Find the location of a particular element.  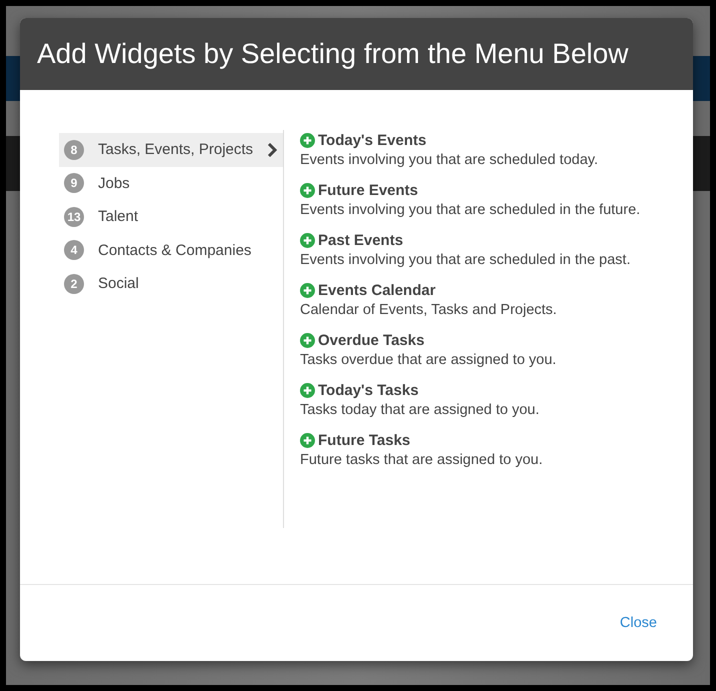

widget-description: Events involving you that are scheduled today. is located at coordinates (449, 160).